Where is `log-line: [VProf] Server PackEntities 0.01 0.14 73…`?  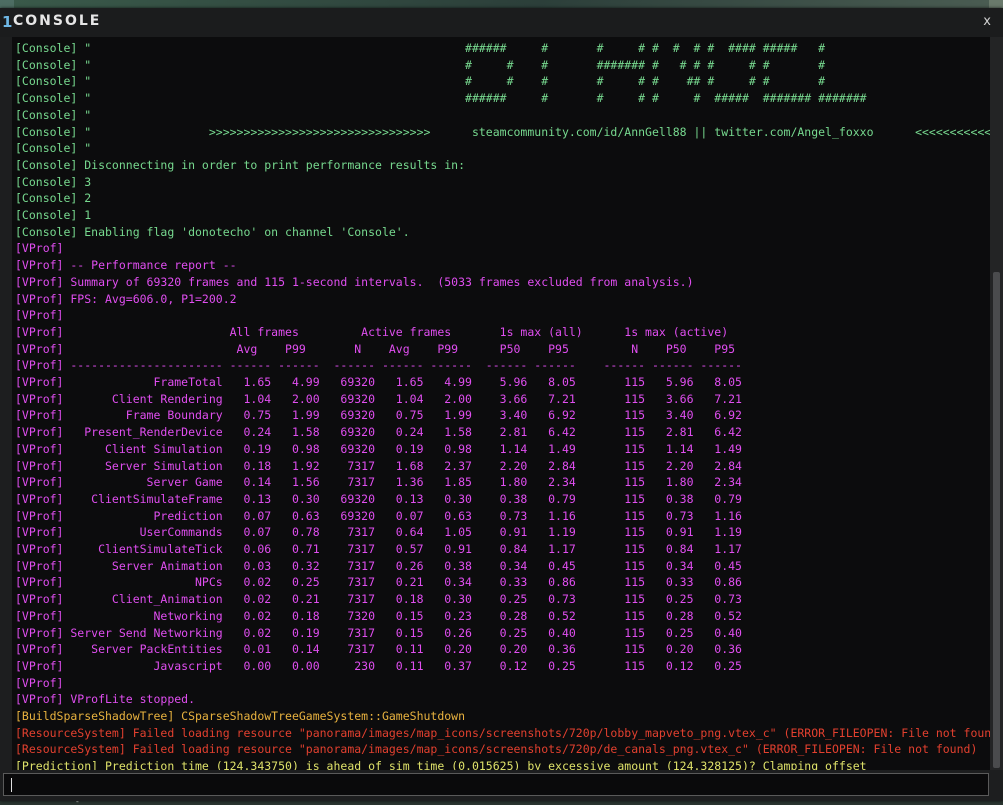 log-line: [VProf] Server PackEntities 0.01 0.14 73… is located at coordinates (378, 649).